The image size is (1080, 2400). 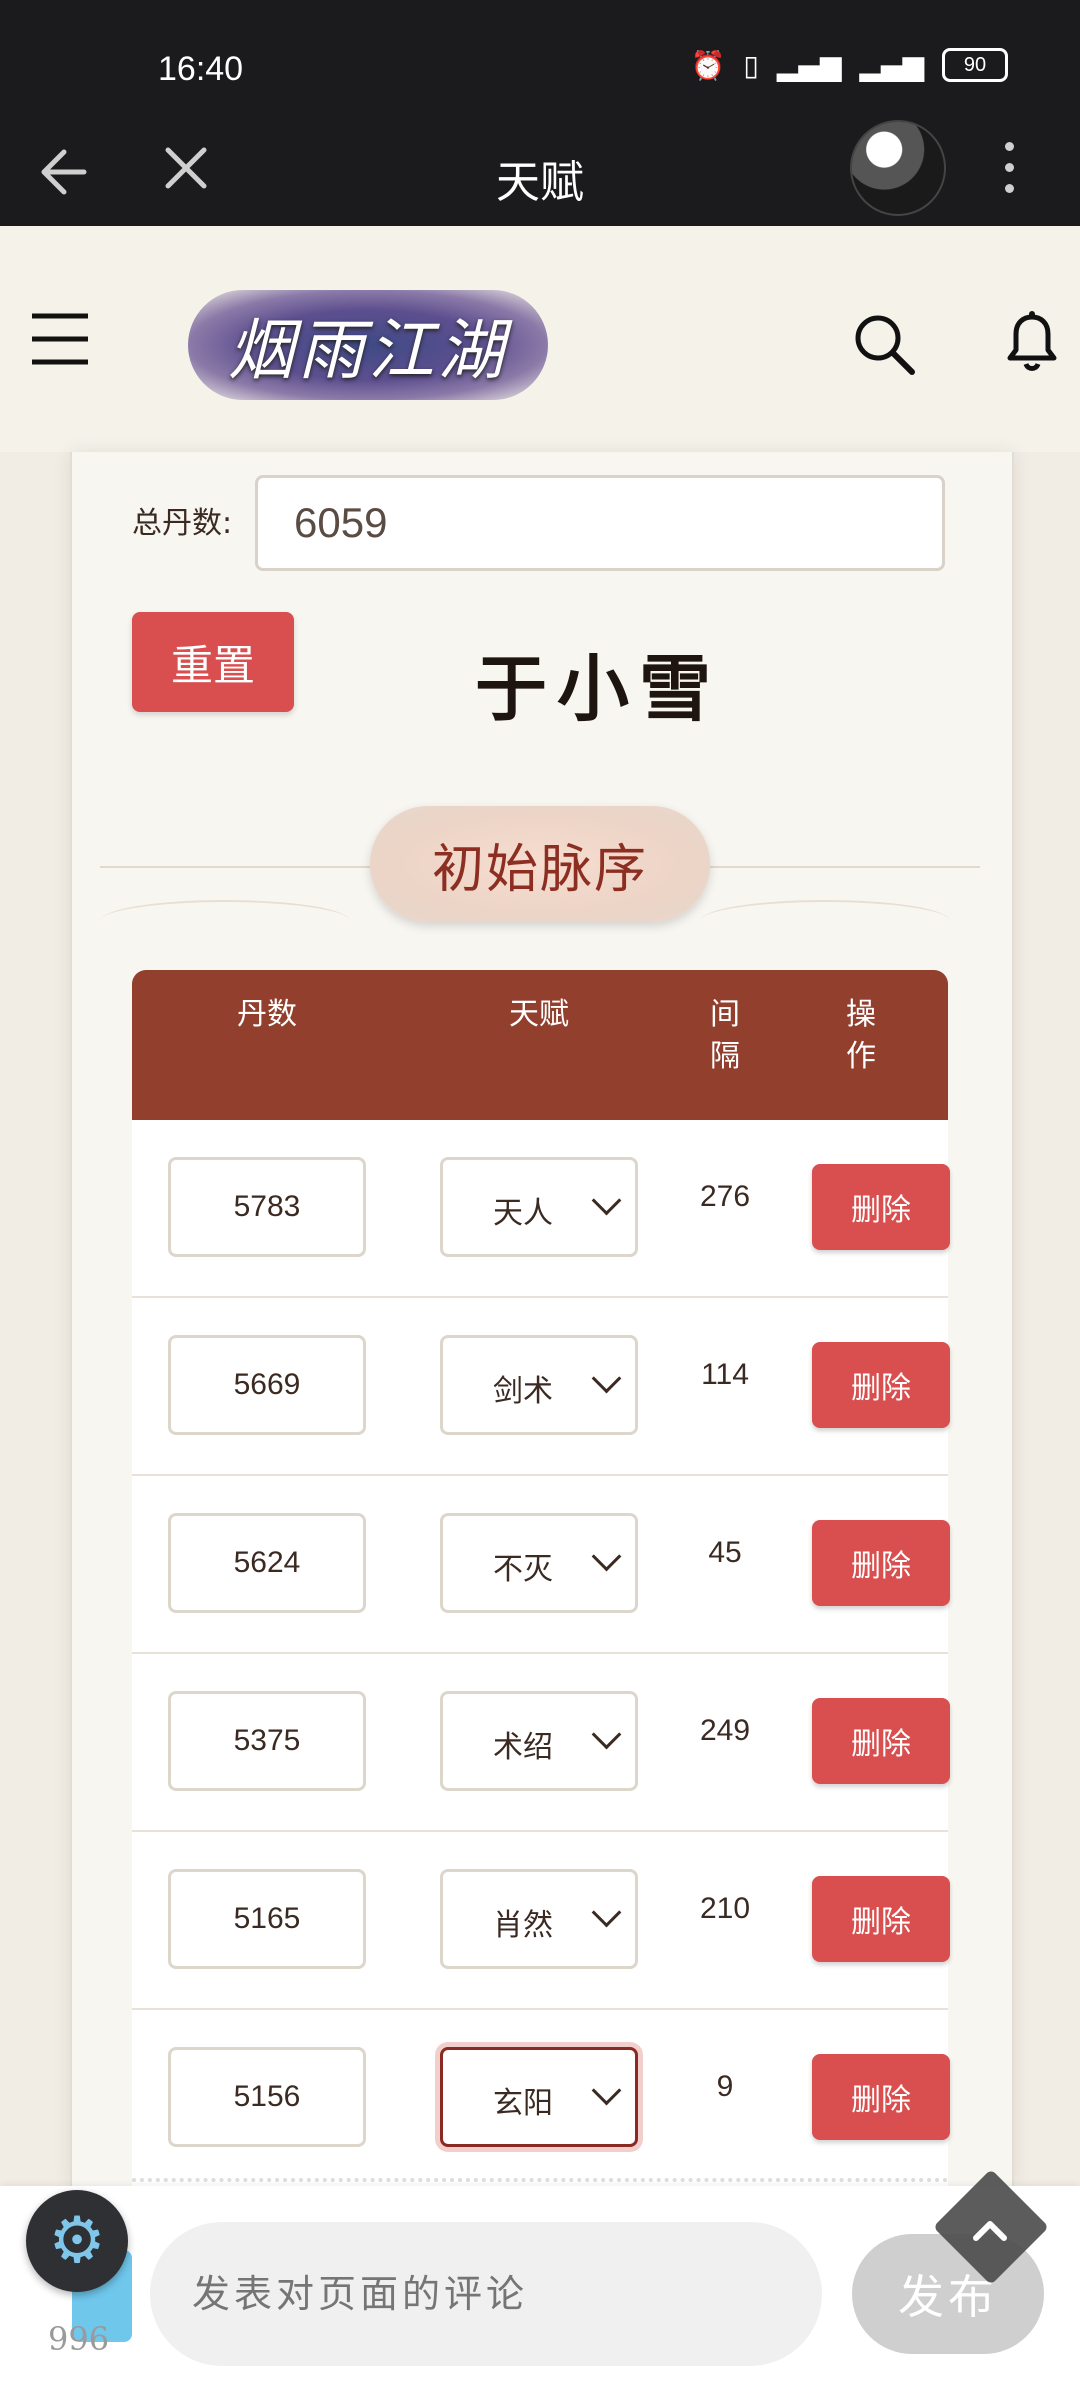 I want to click on dan-input: 5783, so click(x=267, y=1207).